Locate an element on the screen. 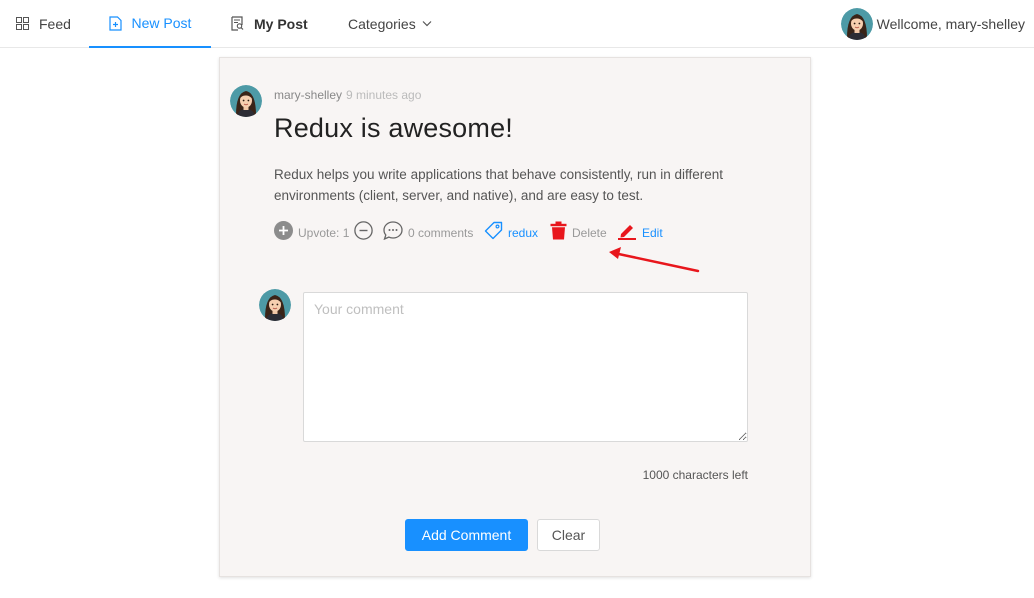 This screenshot has height=598, width=1034. author-avatar is located at coordinates (246, 101).